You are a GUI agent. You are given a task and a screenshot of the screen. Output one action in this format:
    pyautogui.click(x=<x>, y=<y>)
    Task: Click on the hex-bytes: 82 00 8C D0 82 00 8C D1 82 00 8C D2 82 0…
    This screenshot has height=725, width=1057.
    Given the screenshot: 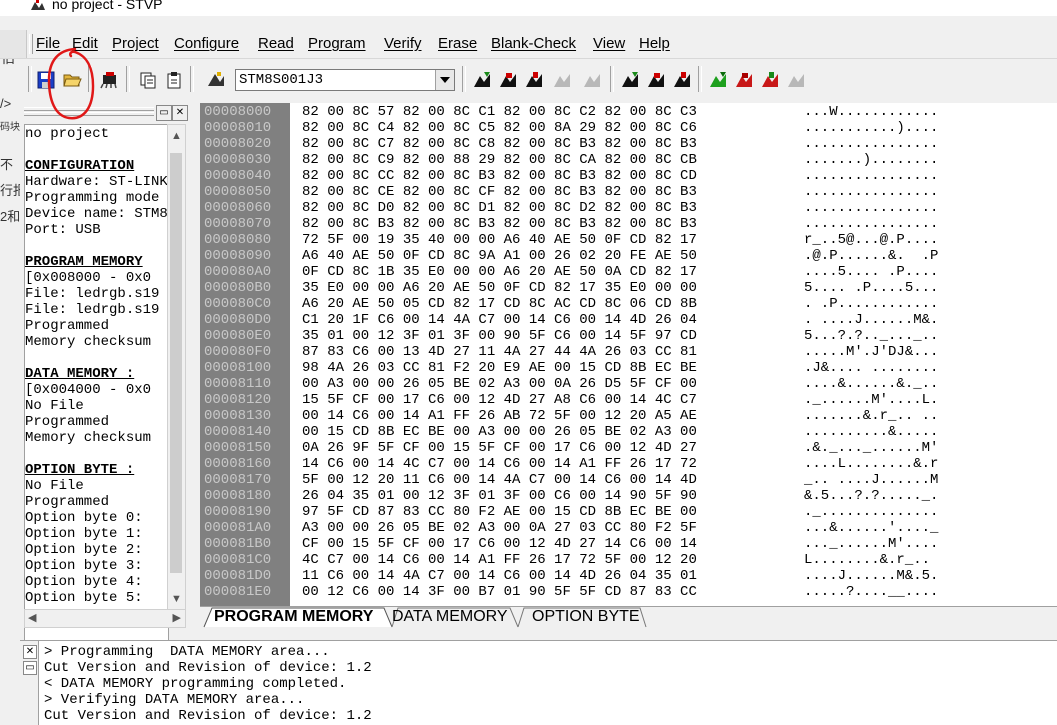 What is the action you would take?
    pyautogui.click(x=499, y=208)
    